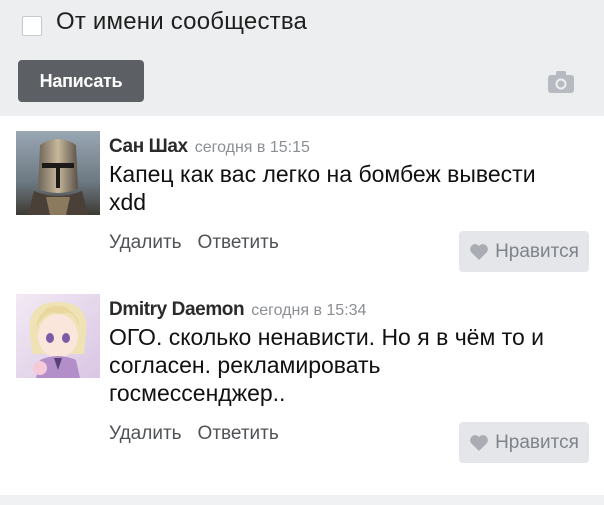 Image resolution: width=604 pixels, height=505 pixels. Describe the element at coordinates (81, 81) in the screenshot. I see `write-button: Написать` at that location.